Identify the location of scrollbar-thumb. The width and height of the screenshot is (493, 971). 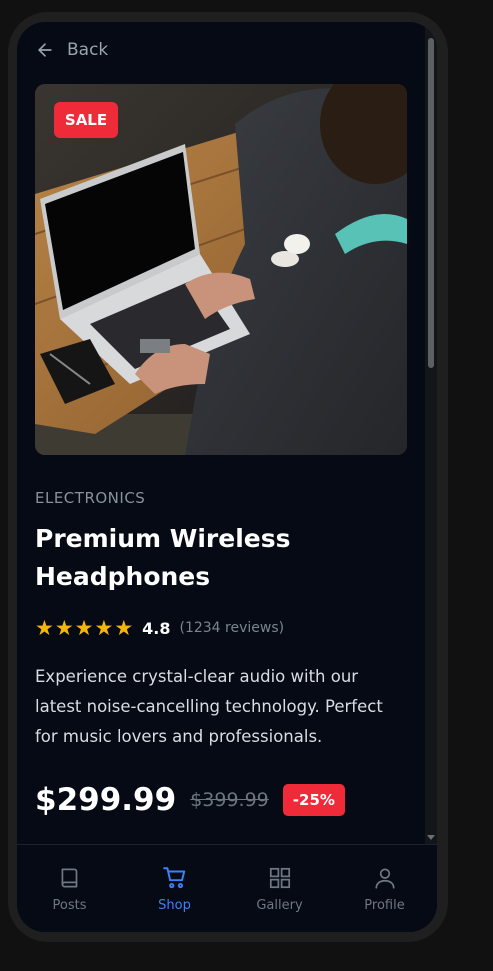
(431, 203).